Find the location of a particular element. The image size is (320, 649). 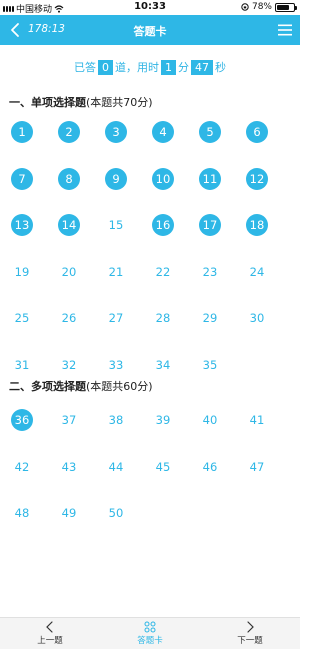

section-title-single-choice: 一、单项选择题(本题共70分) is located at coordinates (81, 102).